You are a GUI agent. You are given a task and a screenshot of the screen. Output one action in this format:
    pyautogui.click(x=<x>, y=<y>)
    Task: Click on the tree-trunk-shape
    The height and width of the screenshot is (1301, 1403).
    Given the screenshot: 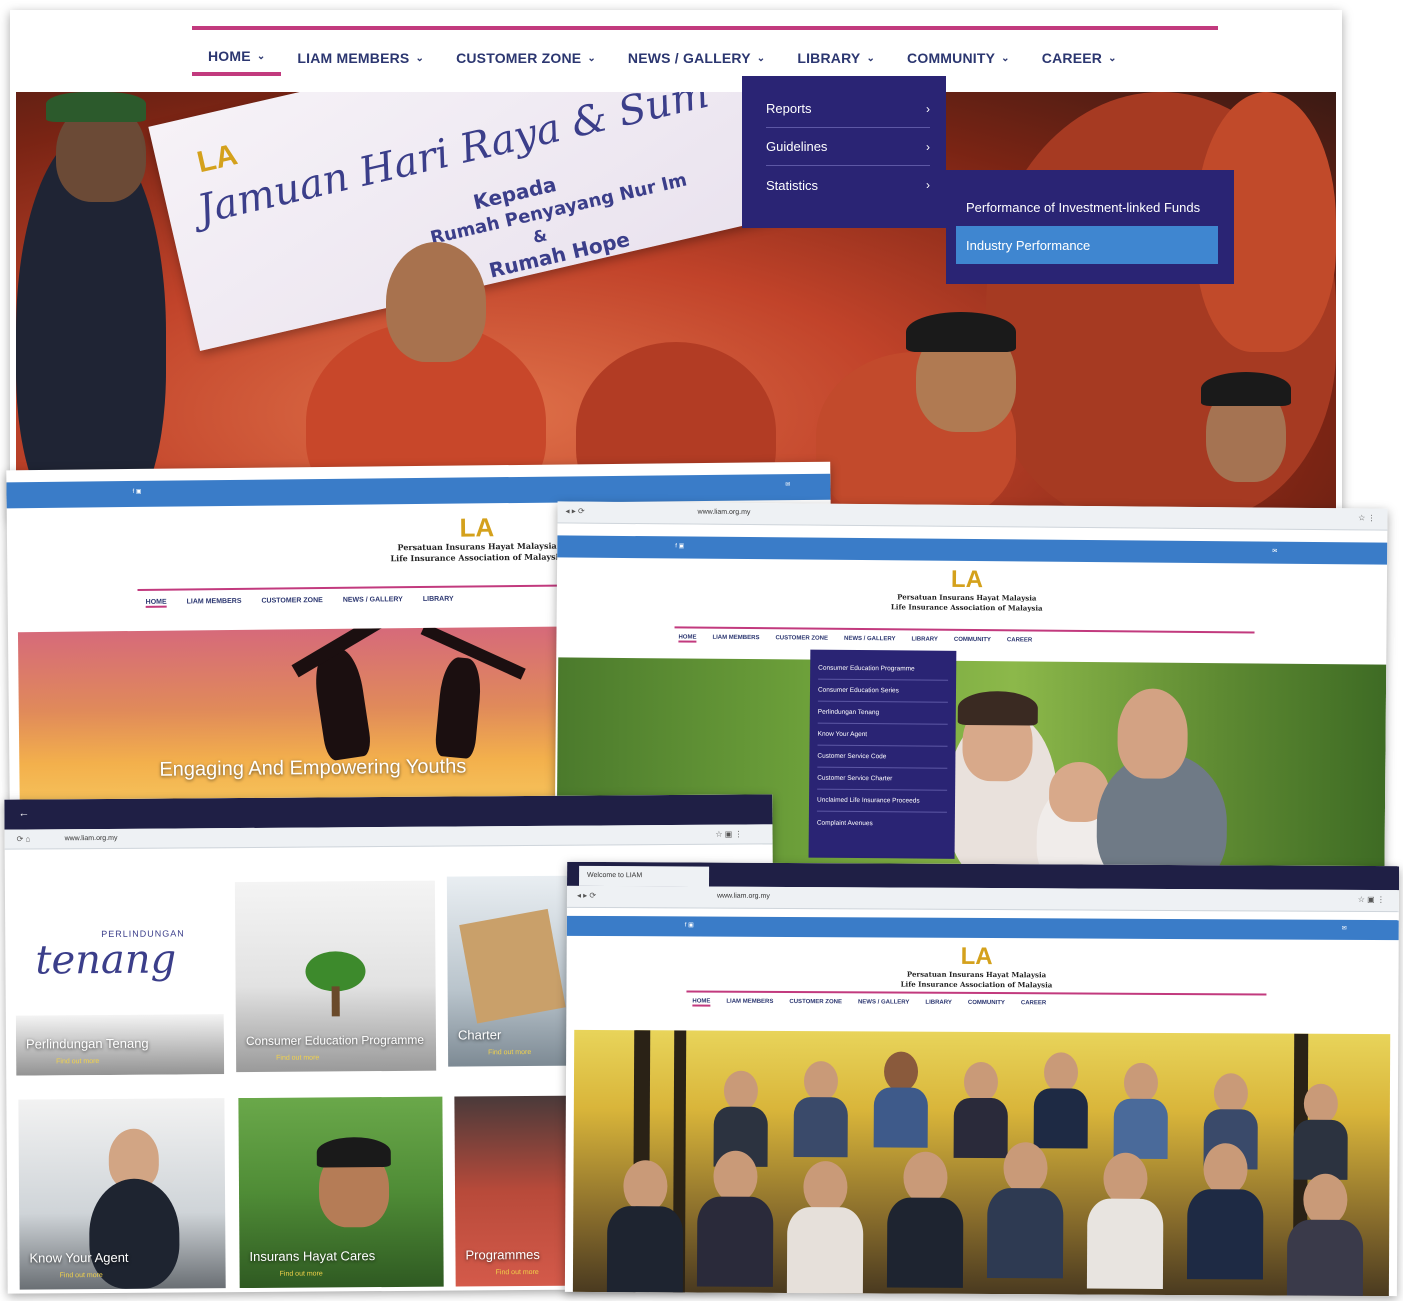 What is the action you would take?
    pyautogui.click(x=335, y=1001)
    